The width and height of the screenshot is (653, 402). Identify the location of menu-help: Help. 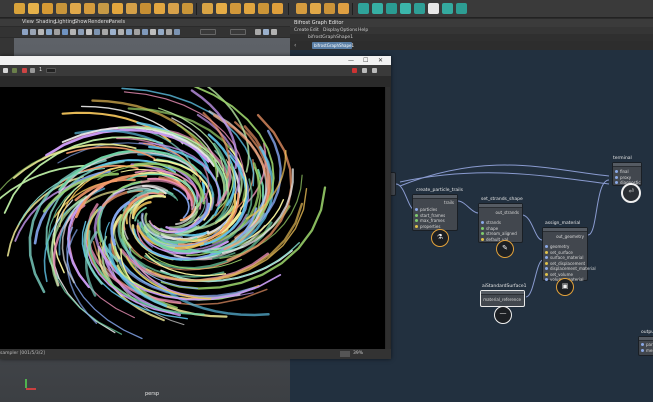
(363, 30).